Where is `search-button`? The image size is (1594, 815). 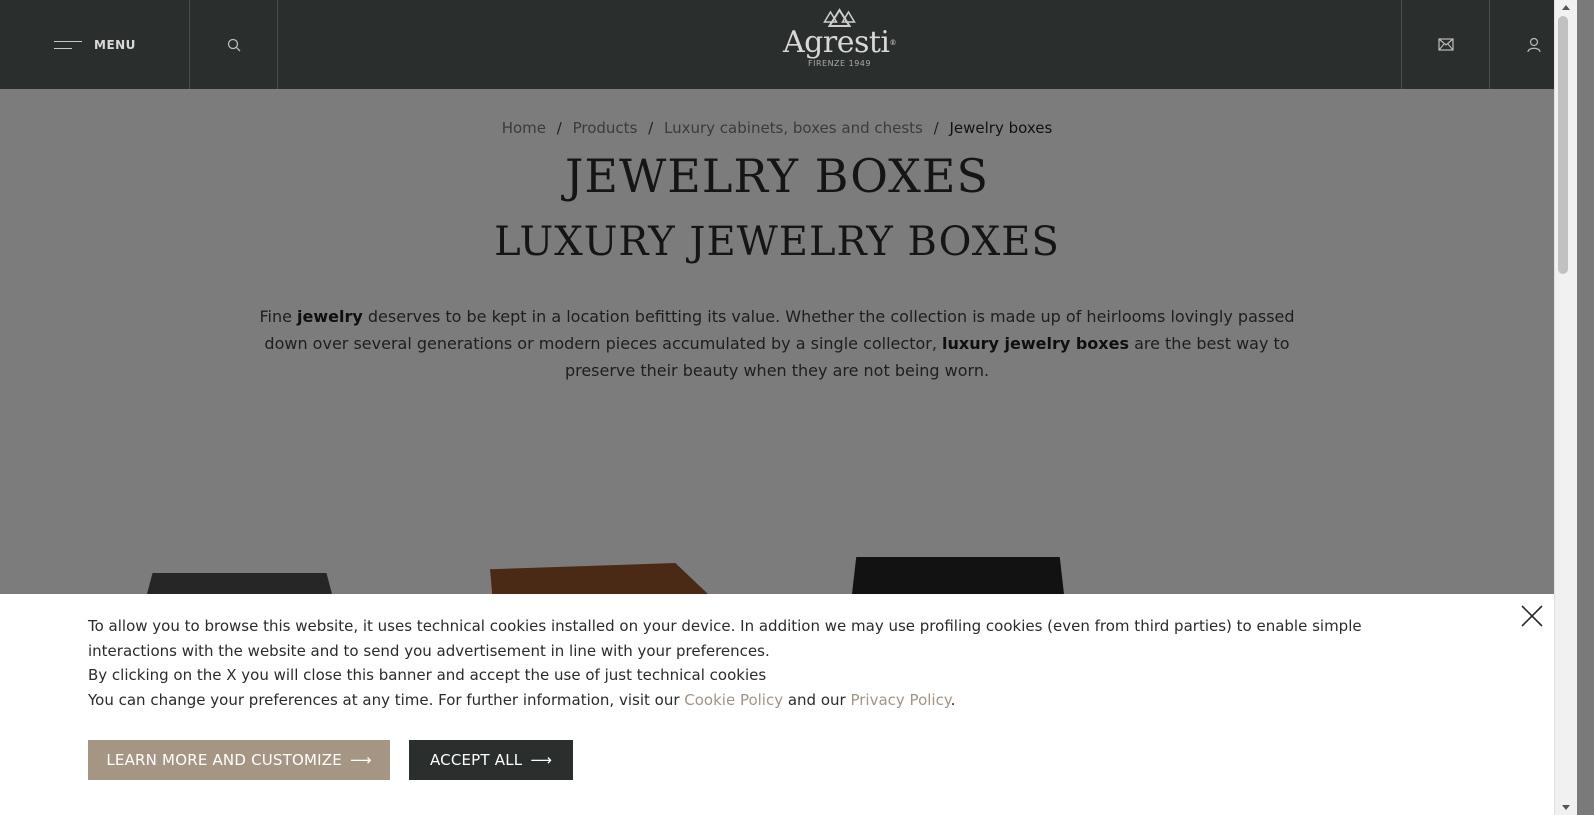 search-button is located at coordinates (234, 44).